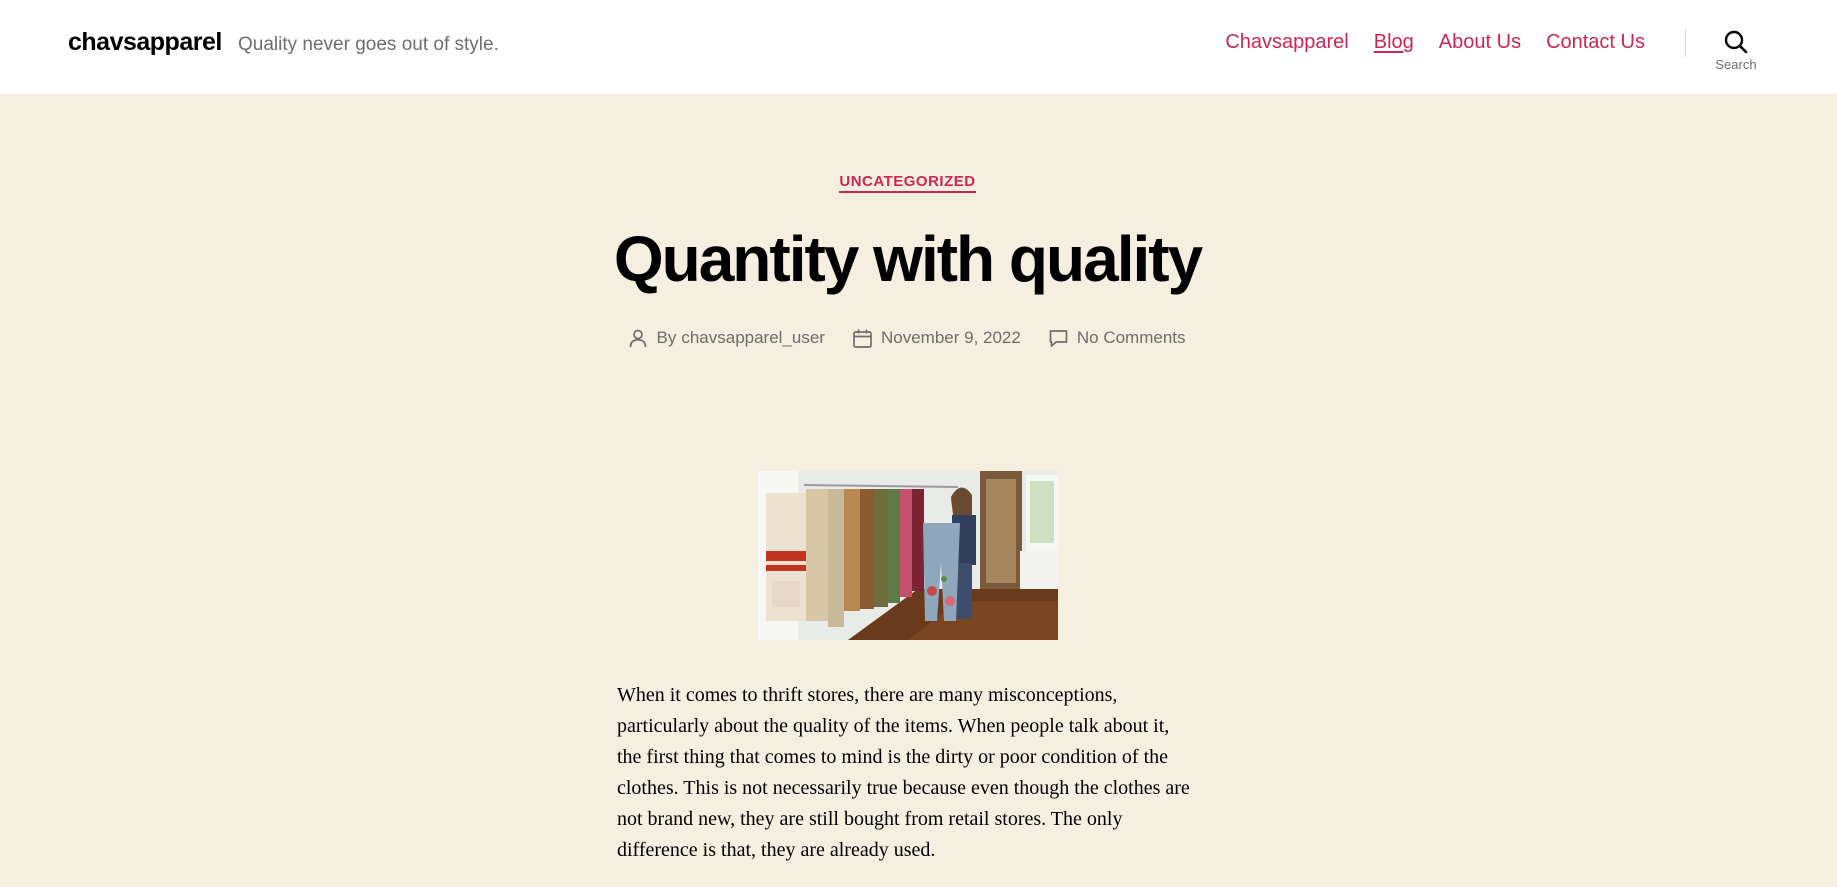  I want to click on header-divider, so click(1685, 43).